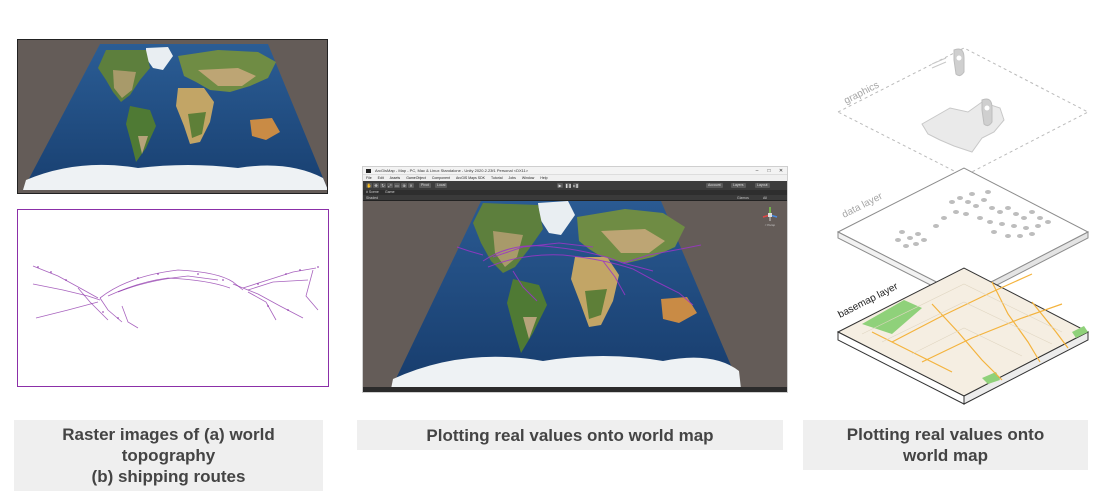  Describe the element at coordinates (770, 225) in the screenshot. I see `gizmo-persp-label: < Persp` at that location.